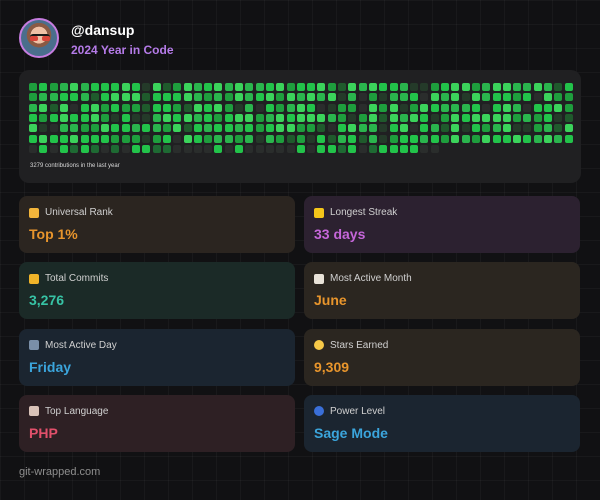 The image size is (600, 500). I want to click on orb-icon, so click(319, 411).